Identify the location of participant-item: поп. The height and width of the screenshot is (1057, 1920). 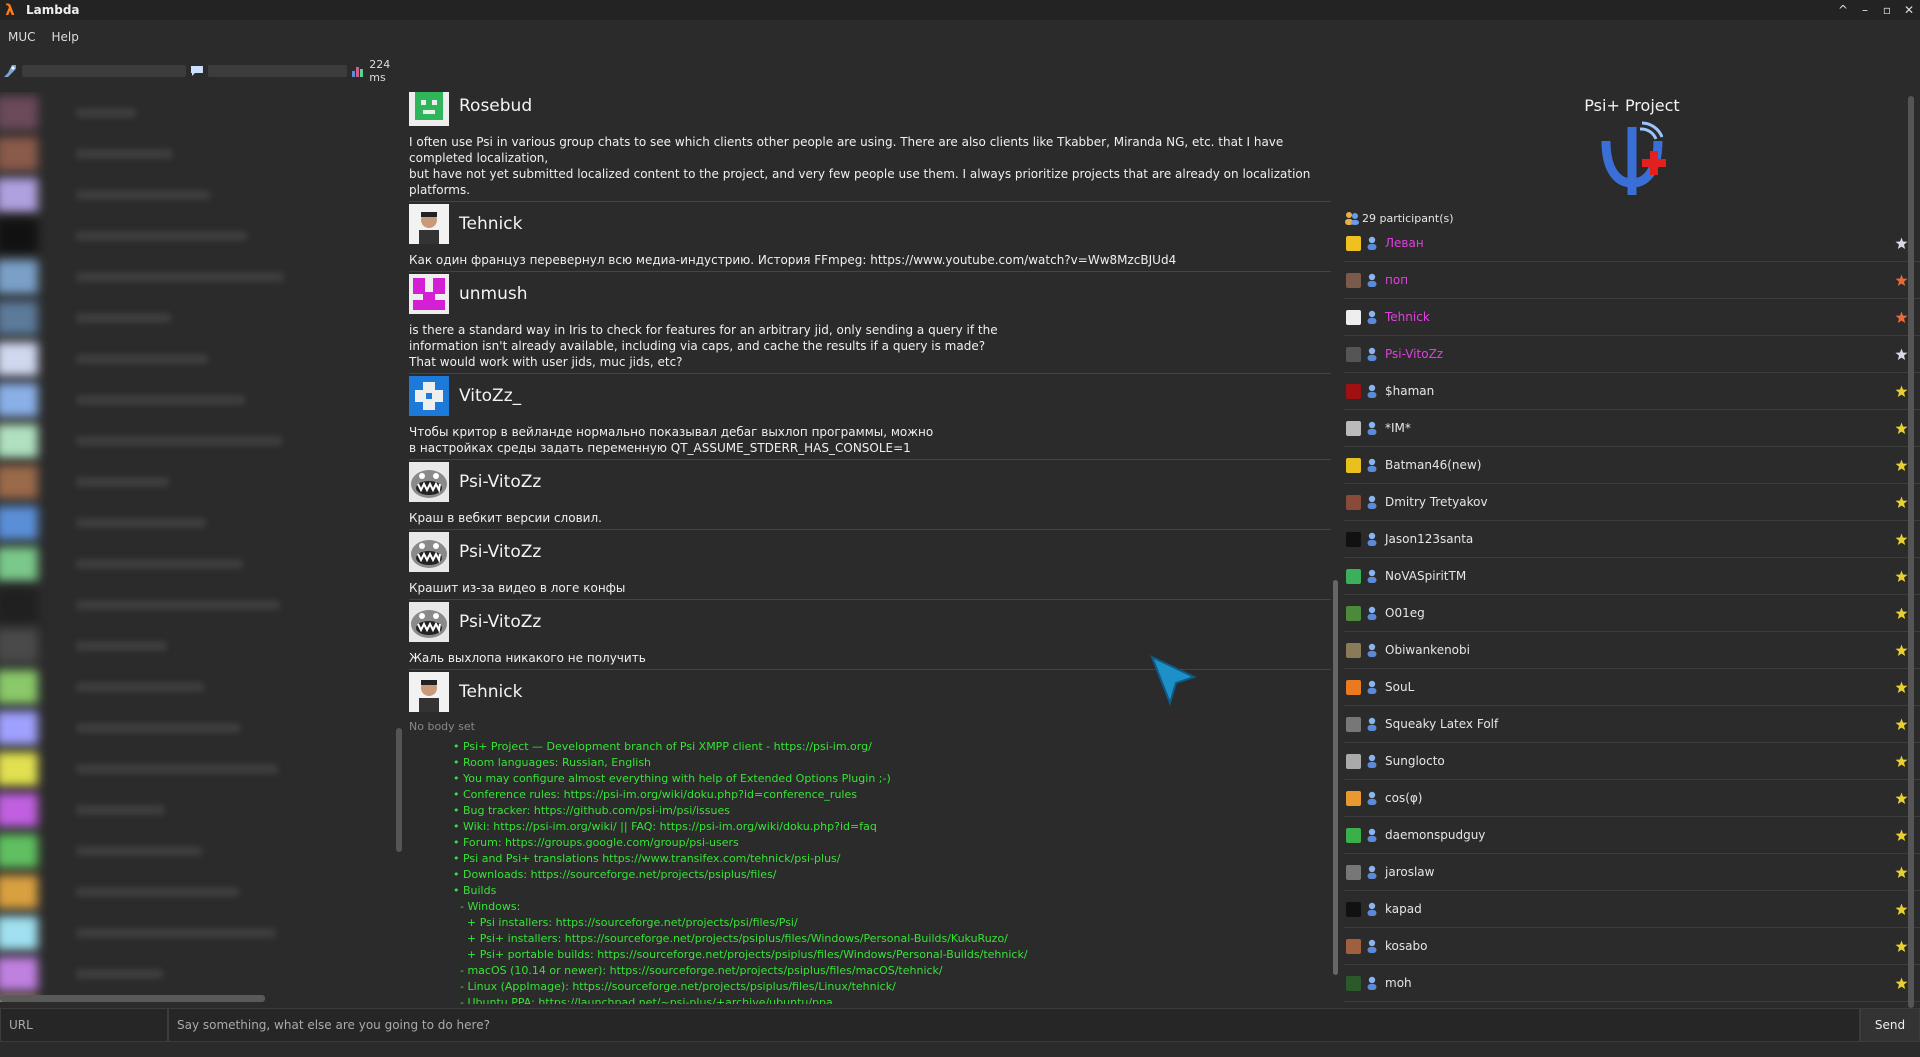
(1632, 280).